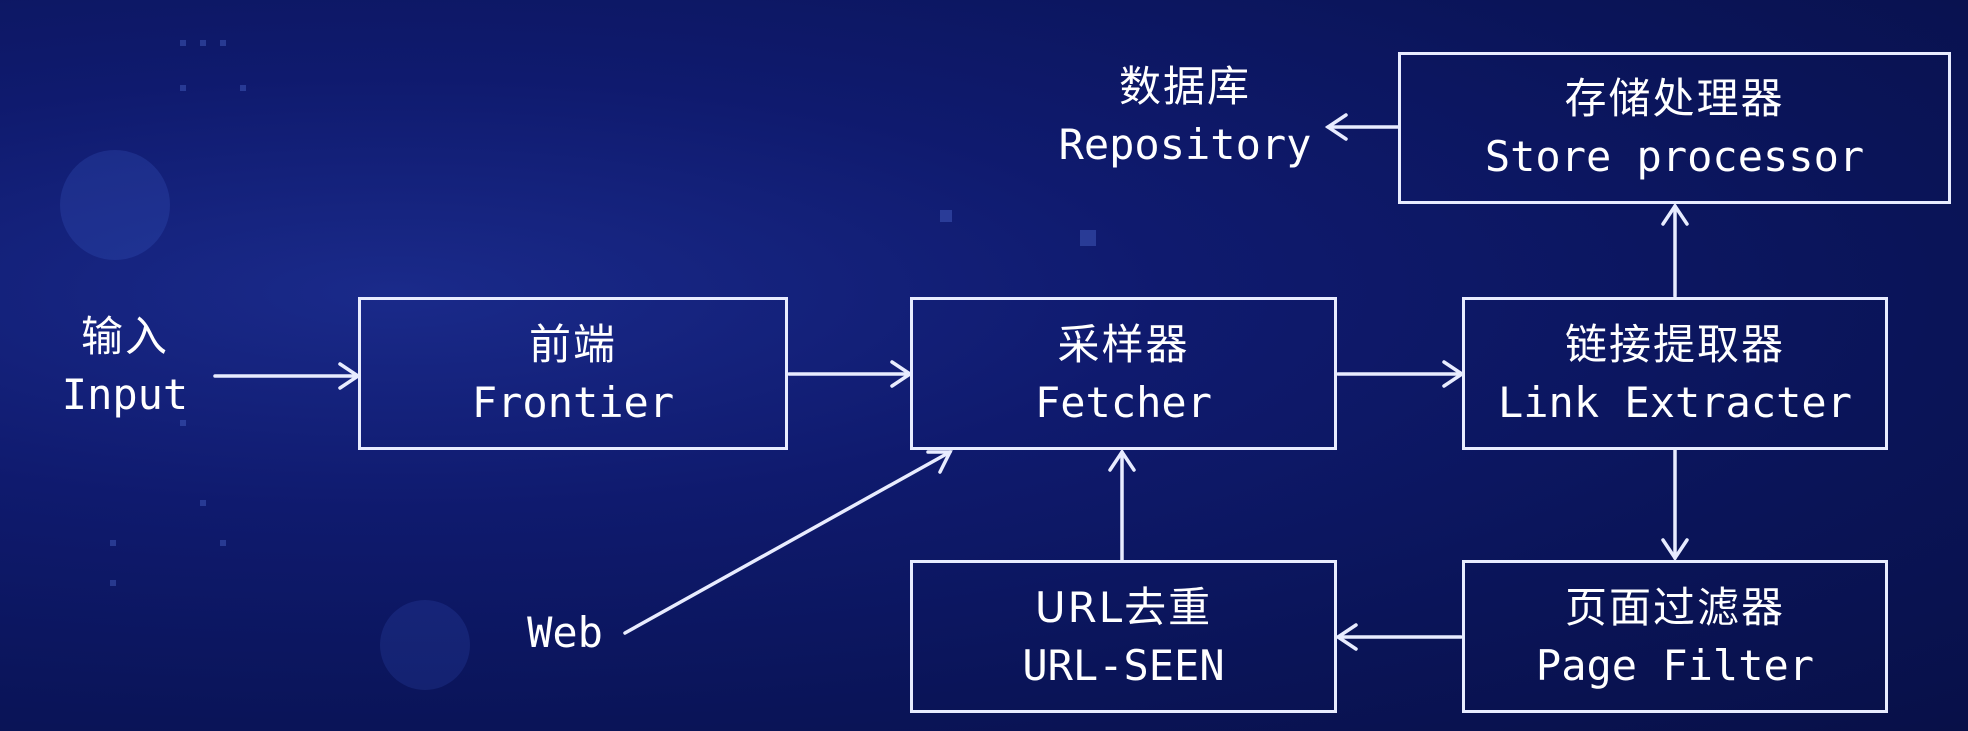 This screenshot has height=731, width=1968. Describe the element at coordinates (1185, 116) in the screenshot. I see `repository-label: 数据库 Repository` at that location.